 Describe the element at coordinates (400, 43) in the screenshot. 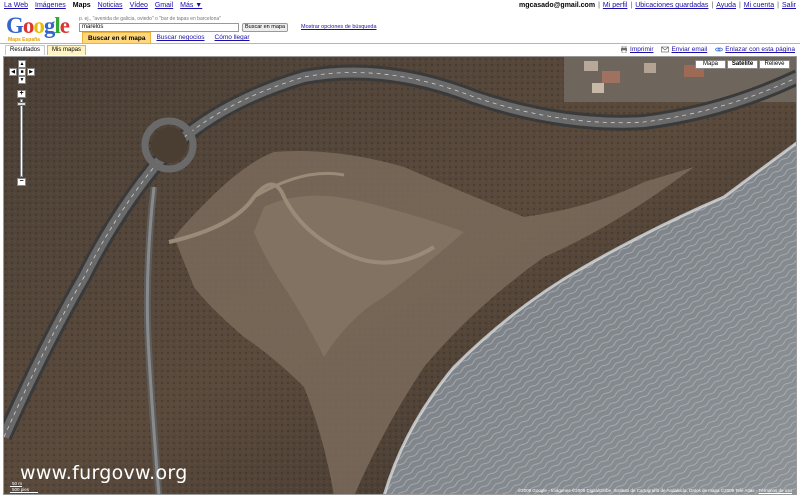

I see `tab-divider` at that location.